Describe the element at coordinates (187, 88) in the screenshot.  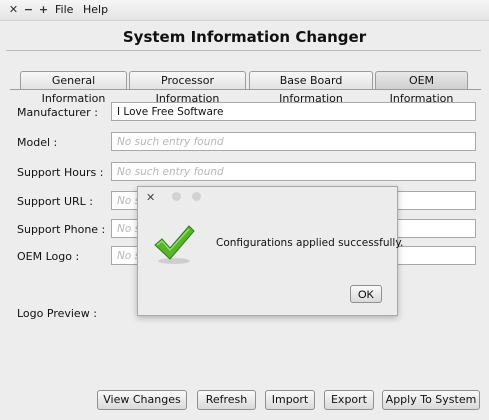
I see `tab-processor-information: Processor Information` at that location.